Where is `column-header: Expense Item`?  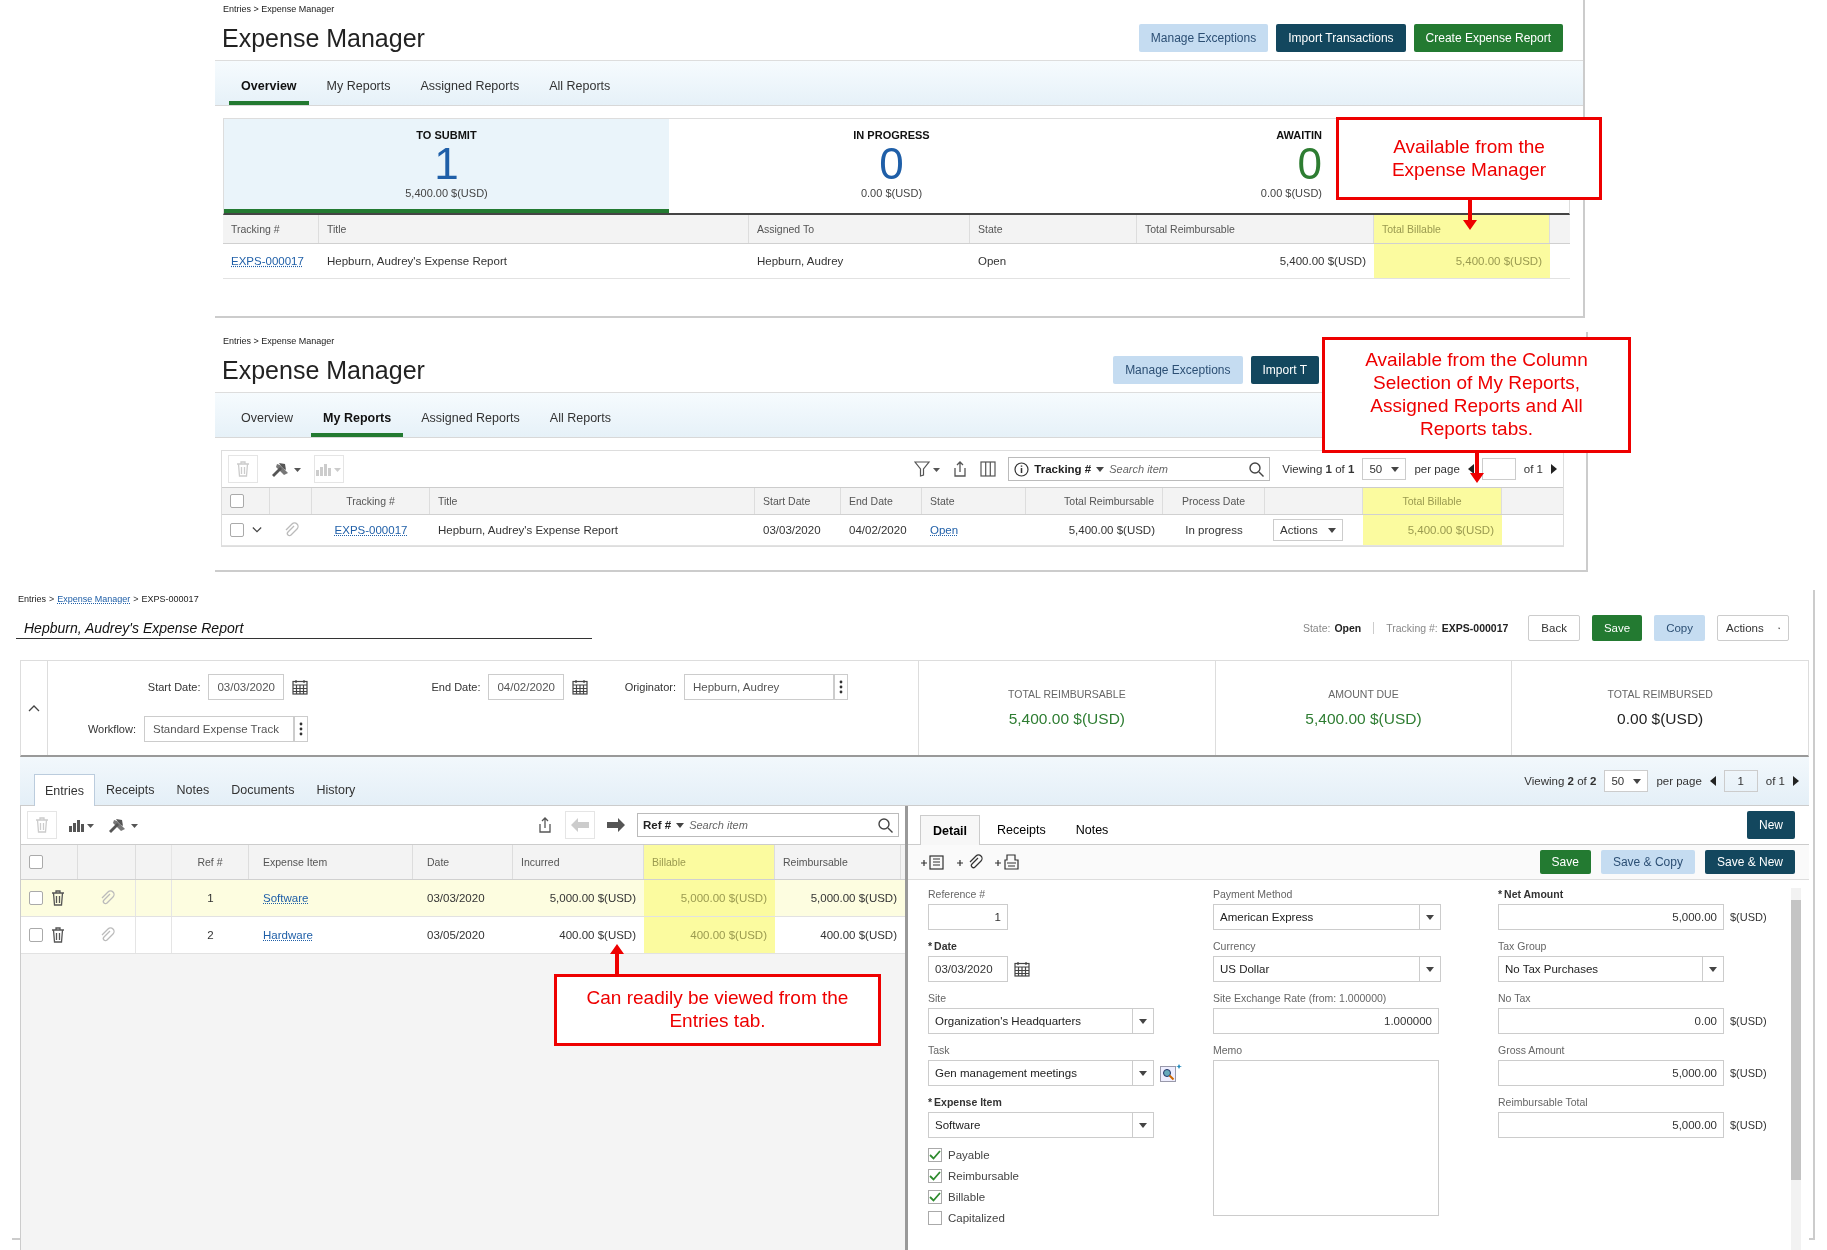 column-header: Expense Item is located at coordinates (331, 862).